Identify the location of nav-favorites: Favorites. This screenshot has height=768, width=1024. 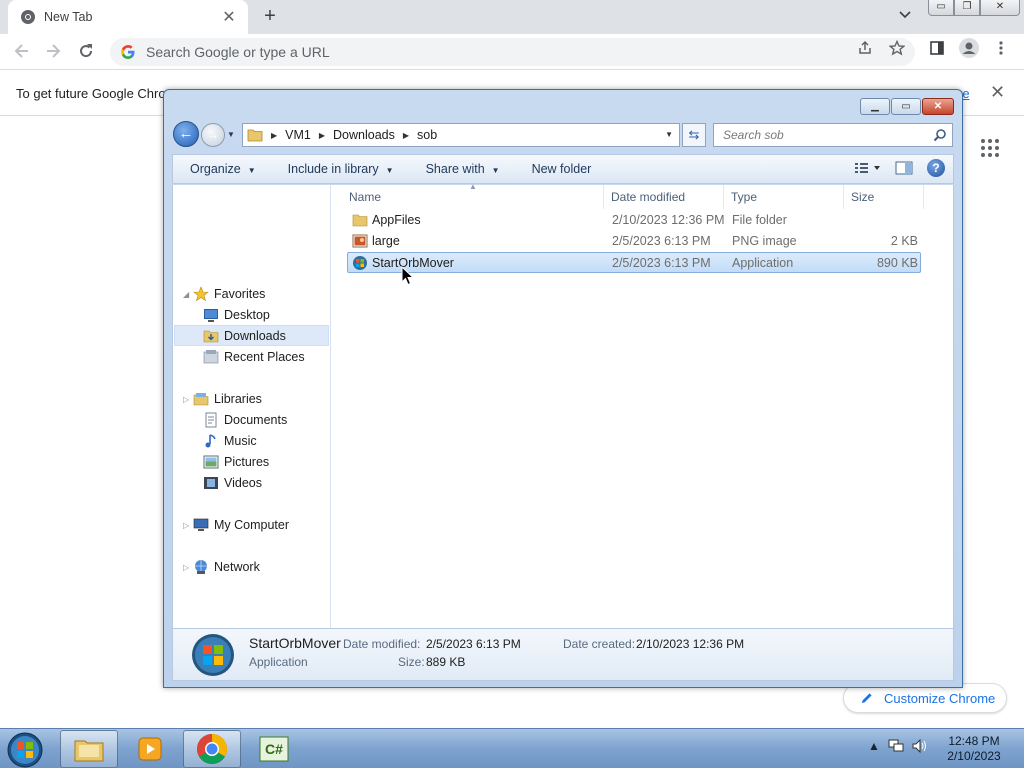
(229, 293).